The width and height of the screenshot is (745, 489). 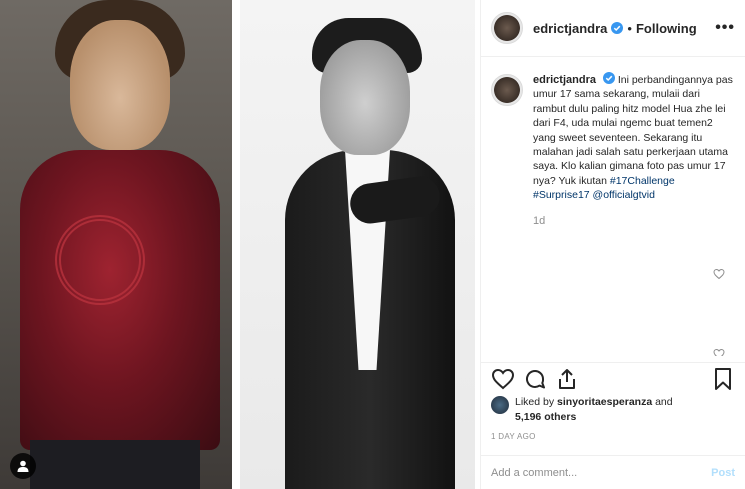 I want to click on action-bar, so click(x=613, y=378).